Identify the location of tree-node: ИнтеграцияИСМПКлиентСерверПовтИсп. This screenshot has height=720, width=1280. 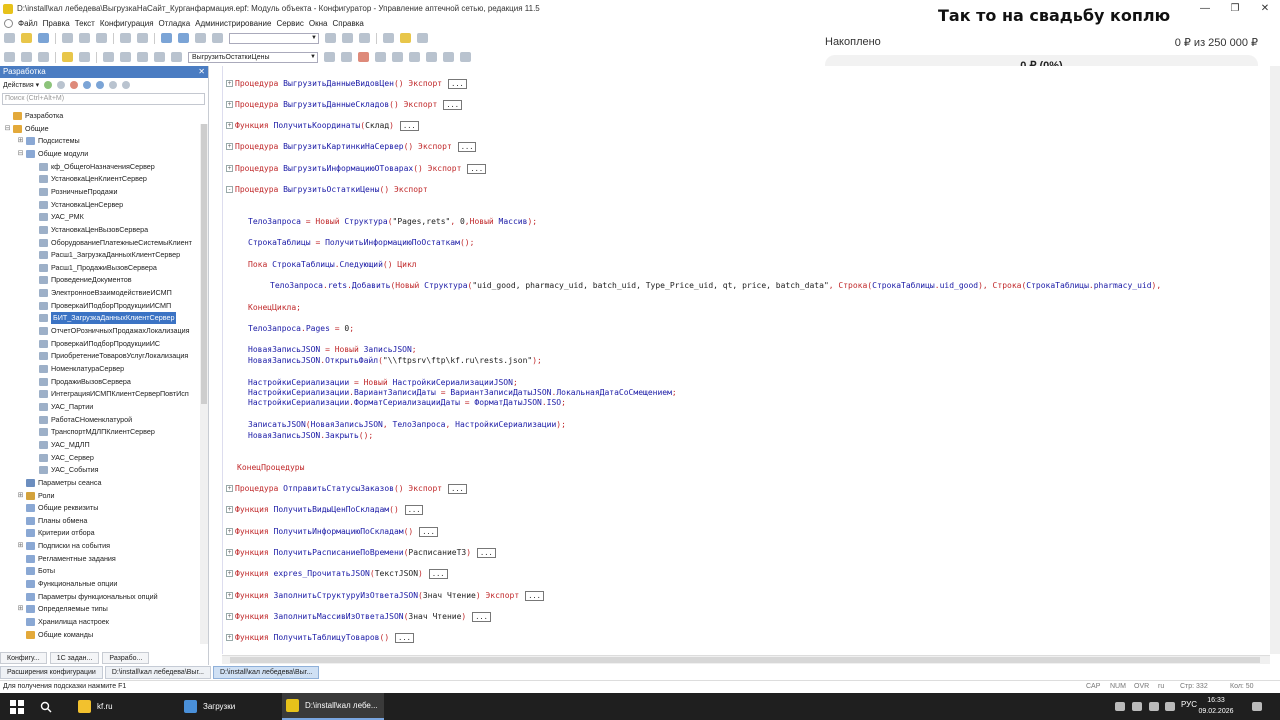
(109, 394).